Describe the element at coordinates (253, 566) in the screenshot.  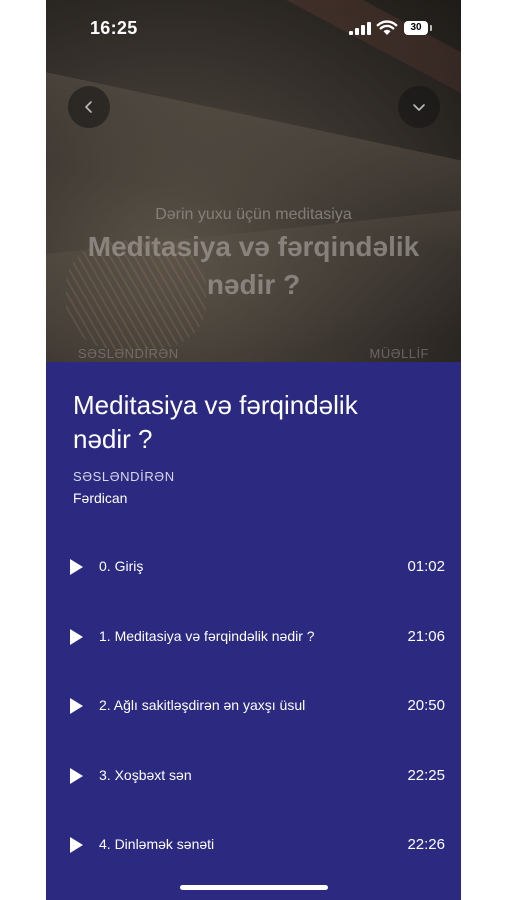
I see `track-item: 0. Giriş 01:02` at that location.